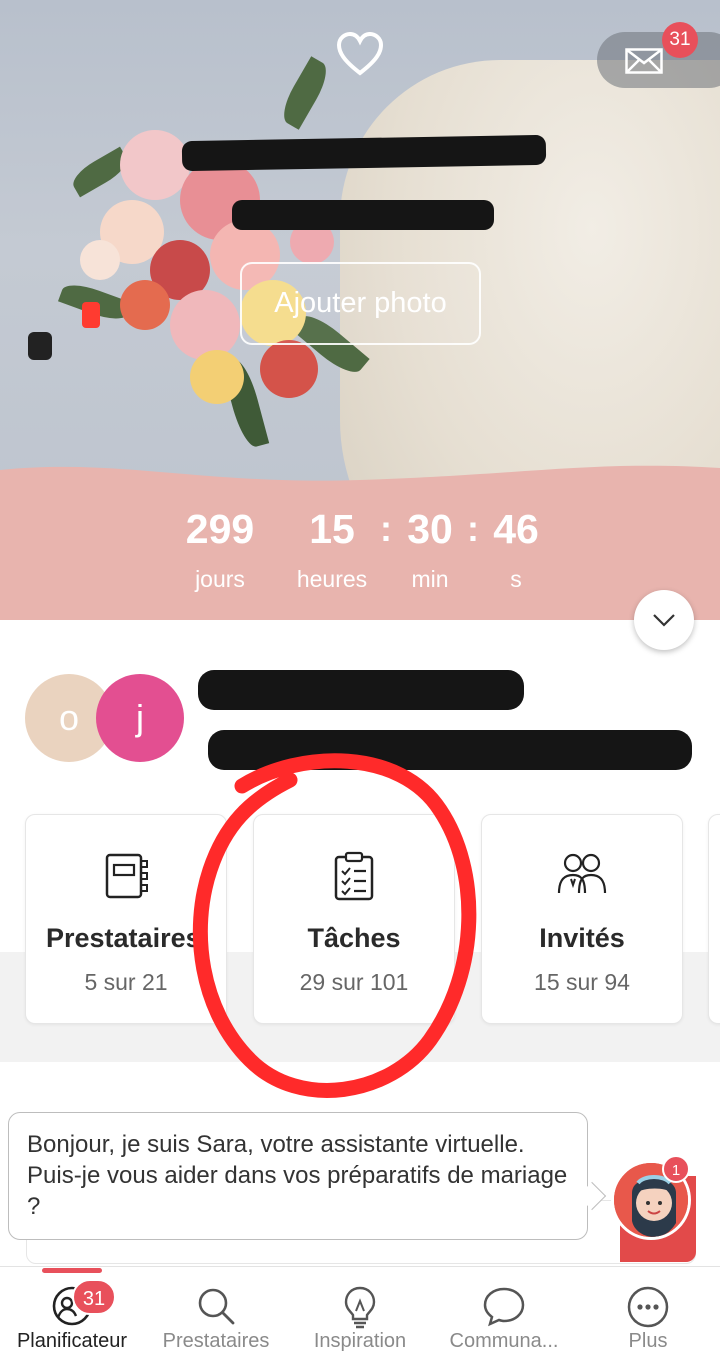  Describe the element at coordinates (140, 718) in the screenshot. I see `avatar: j` at that location.